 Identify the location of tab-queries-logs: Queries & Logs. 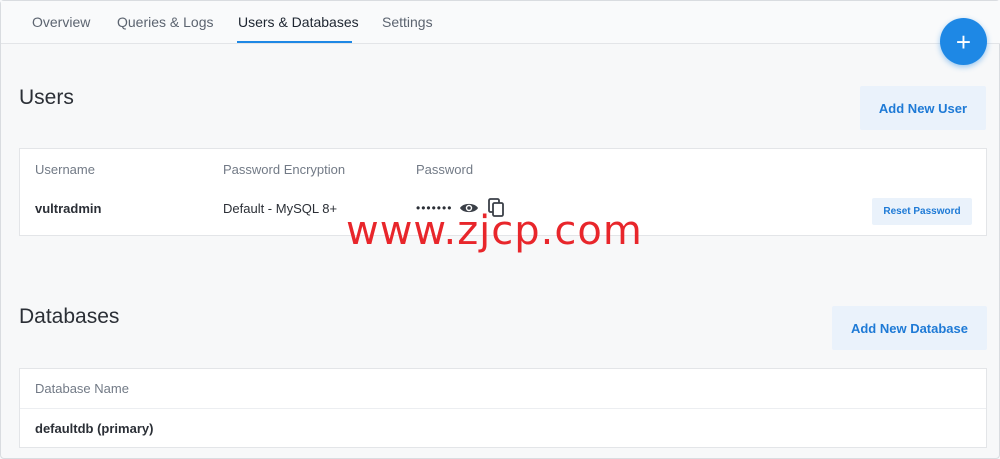
(165, 22).